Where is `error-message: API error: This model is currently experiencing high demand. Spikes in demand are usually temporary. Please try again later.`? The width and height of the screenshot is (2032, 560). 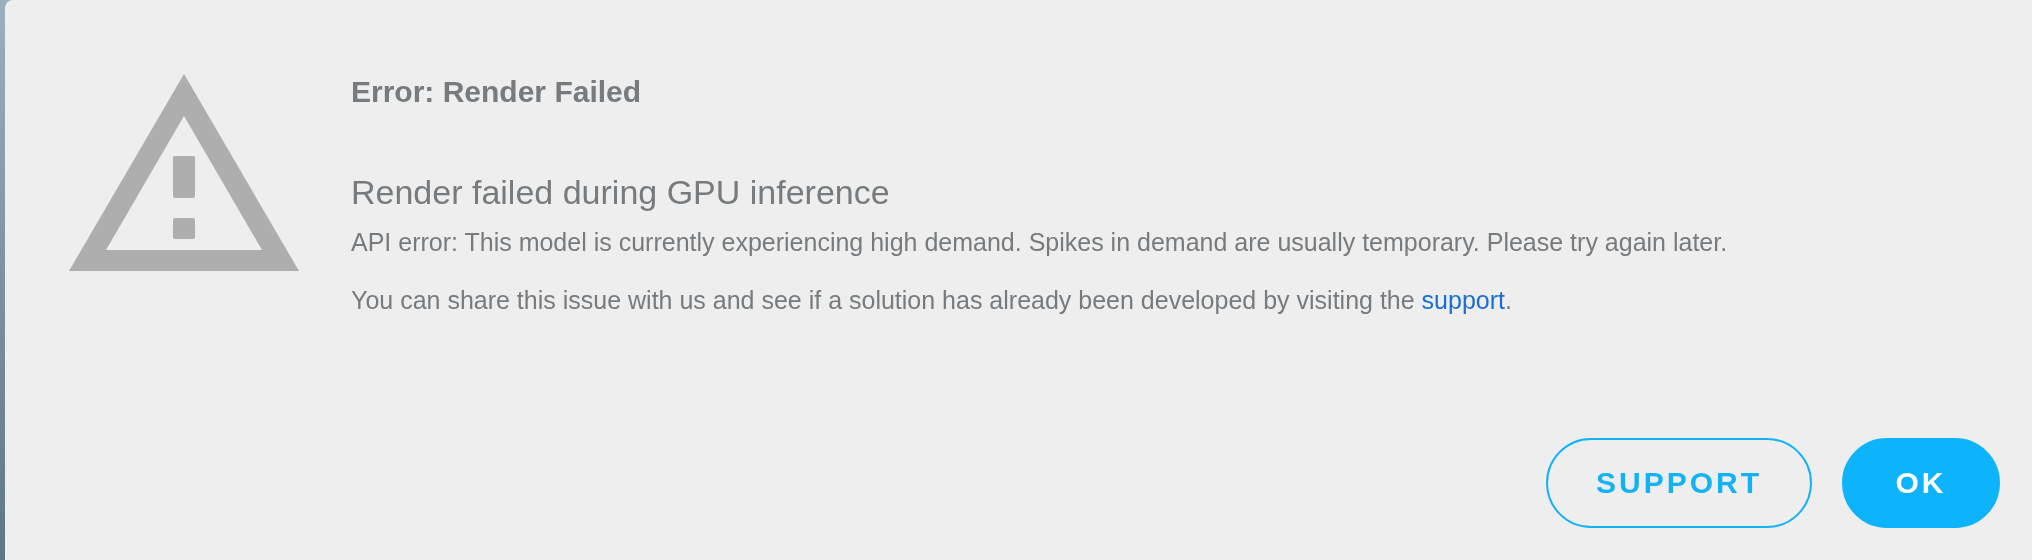
error-message: API error: This model is currently experiencing high demand. Spikes in demand are usually temporary. Please try again later. is located at coordinates (1040, 242).